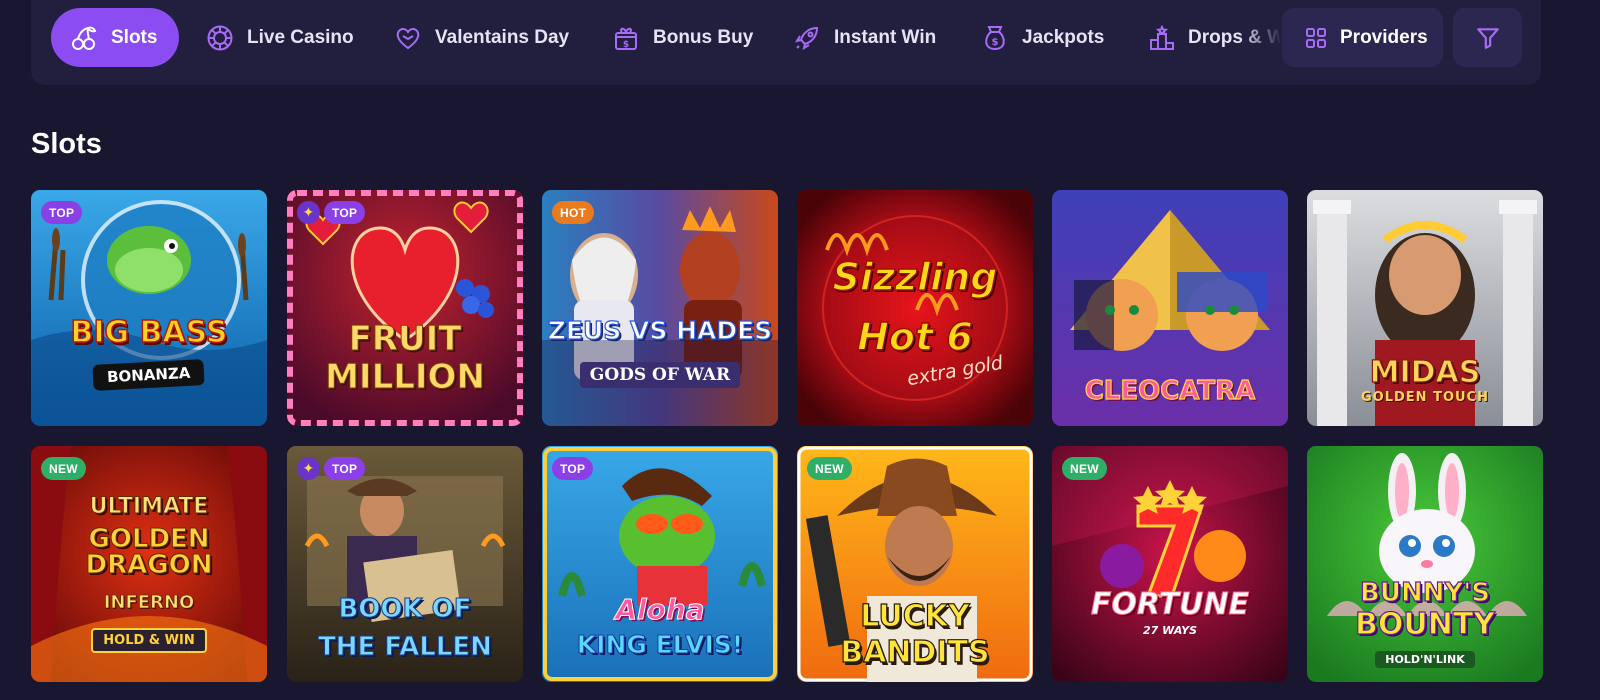 The width and height of the screenshot is (1600, 700). Describe the element at coordinates (660, 609) in the screenshot. I see `game-title: Aloha` at that location.